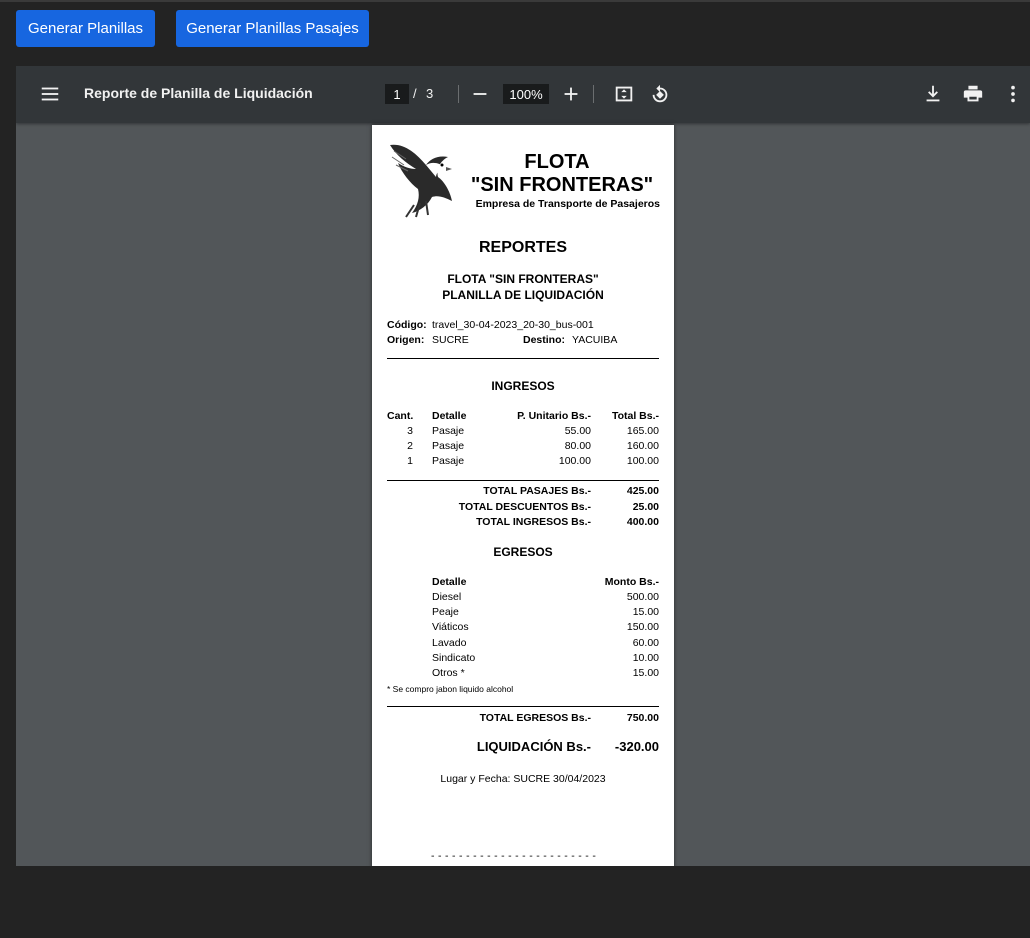 This screenshot has width=1030, height=938. What do you see at coordinates (533, 522) in the screenshot?
I see `total-ingresos-label: TOTAL INGRESOS Bs.-` at bounding box center [533, 522].